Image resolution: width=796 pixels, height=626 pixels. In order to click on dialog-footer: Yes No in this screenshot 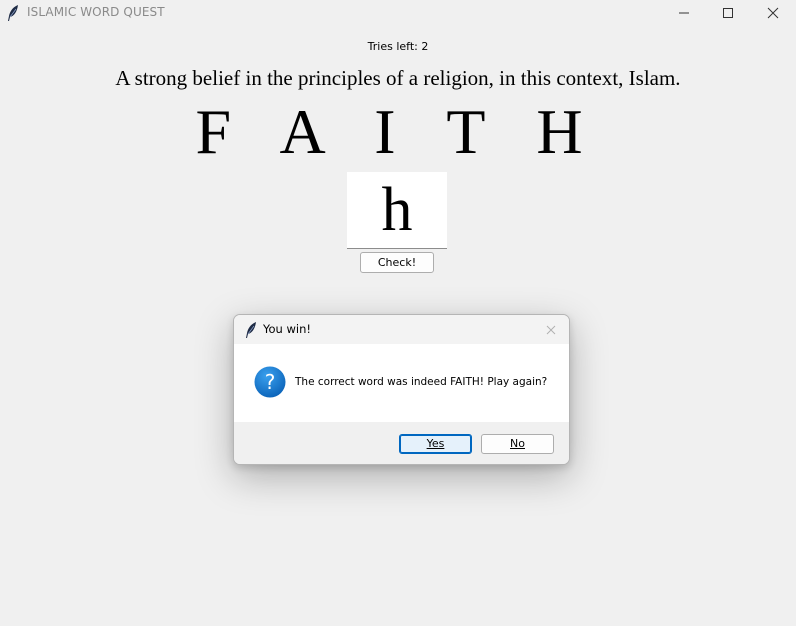, I will do `click(401, 443)`.